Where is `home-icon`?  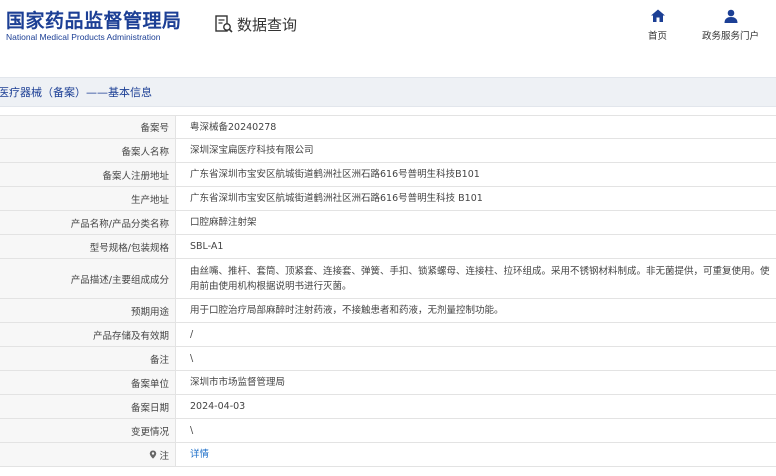 home-icon is located at coordinates (657, 15).